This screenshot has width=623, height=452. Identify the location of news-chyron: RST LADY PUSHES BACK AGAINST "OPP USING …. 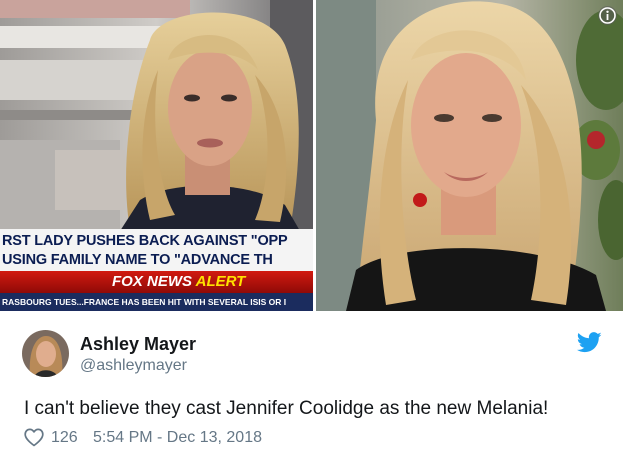
(156, 270).